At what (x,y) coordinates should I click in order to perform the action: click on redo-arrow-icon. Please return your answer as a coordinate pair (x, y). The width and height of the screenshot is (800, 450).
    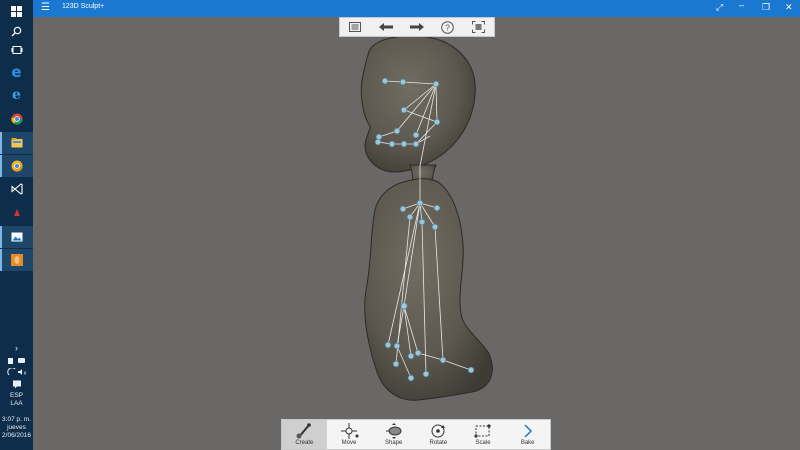
    Looking at the image, I should click on (417, 27).